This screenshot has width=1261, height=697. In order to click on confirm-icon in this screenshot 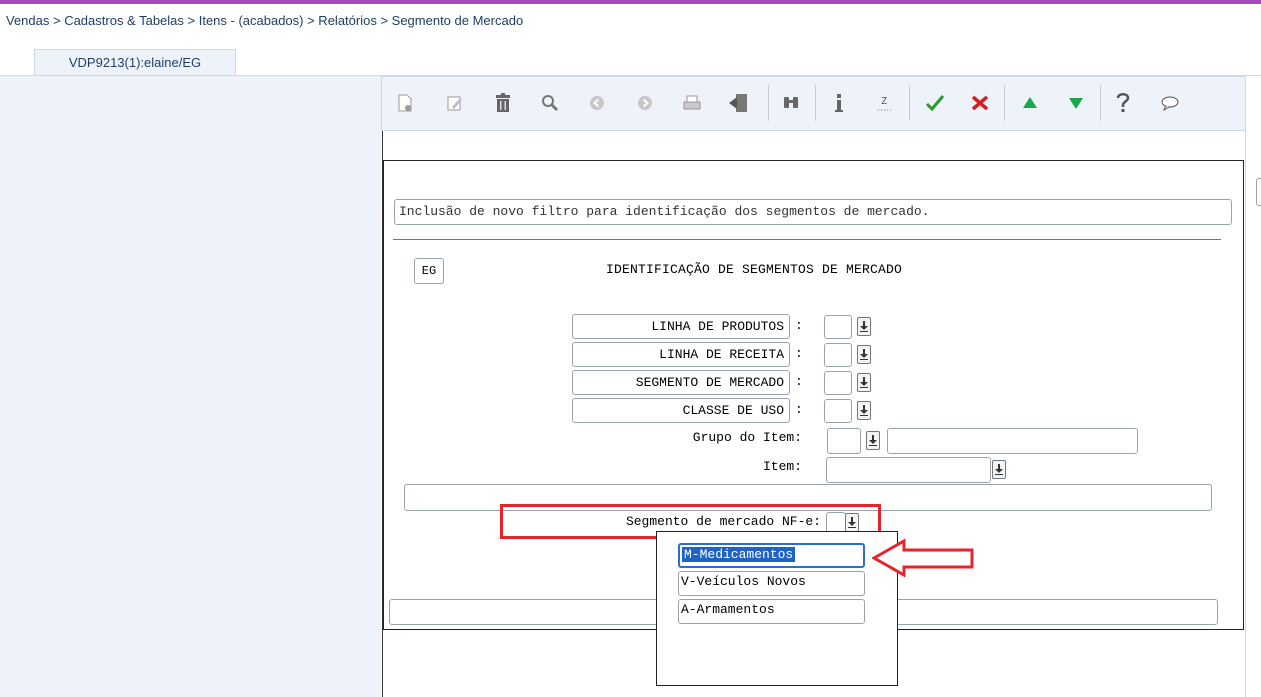, I will do `click(935, 103)`.